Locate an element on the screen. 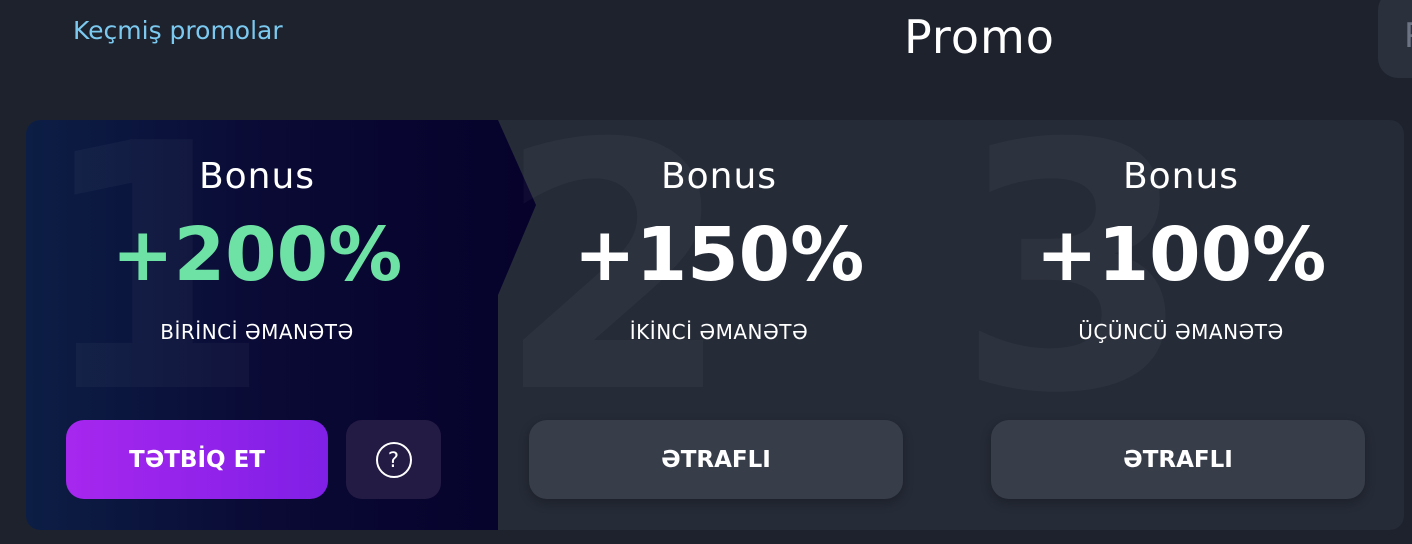 Image resolution: width=1412 pixels, height=544 pixels. page-title: Promo is located at coordinates (979, 37).